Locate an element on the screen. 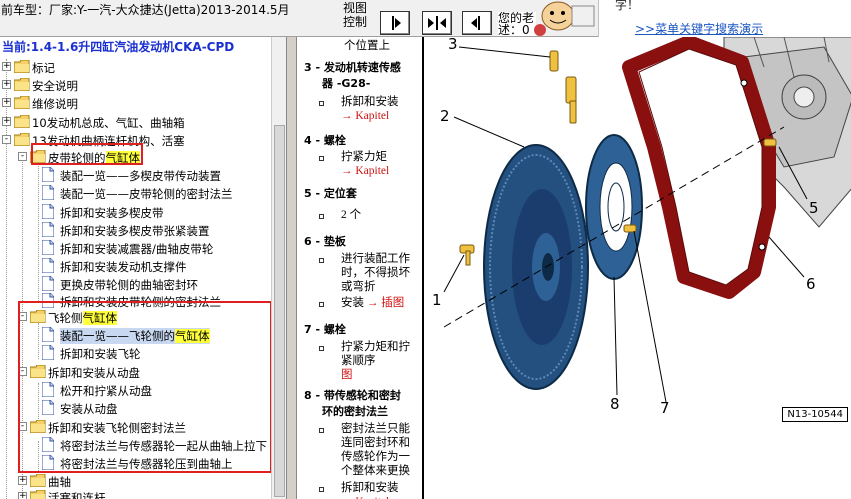 The height and width of the screenshot is (499, 851). callout-8: 8 is located at coordinates (615, 404).